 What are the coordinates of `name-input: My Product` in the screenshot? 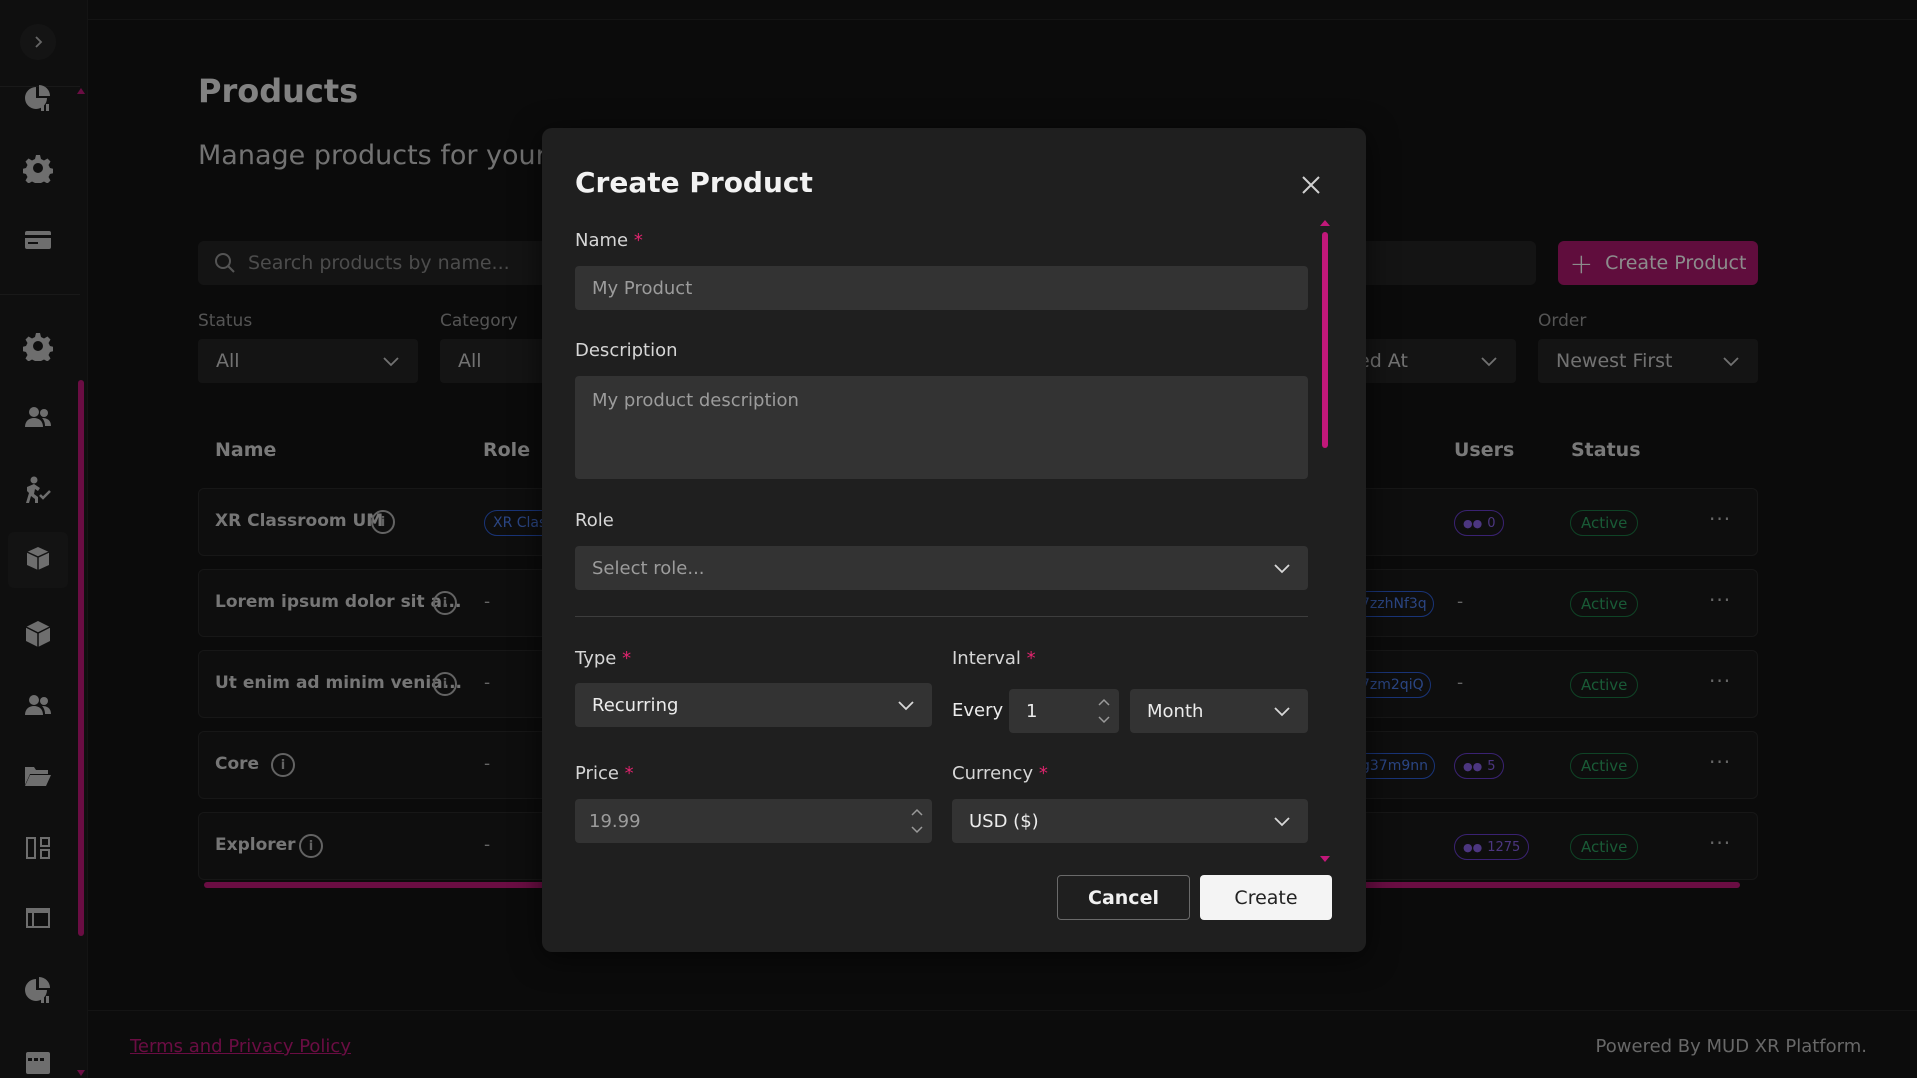 It's located at (941, 288).